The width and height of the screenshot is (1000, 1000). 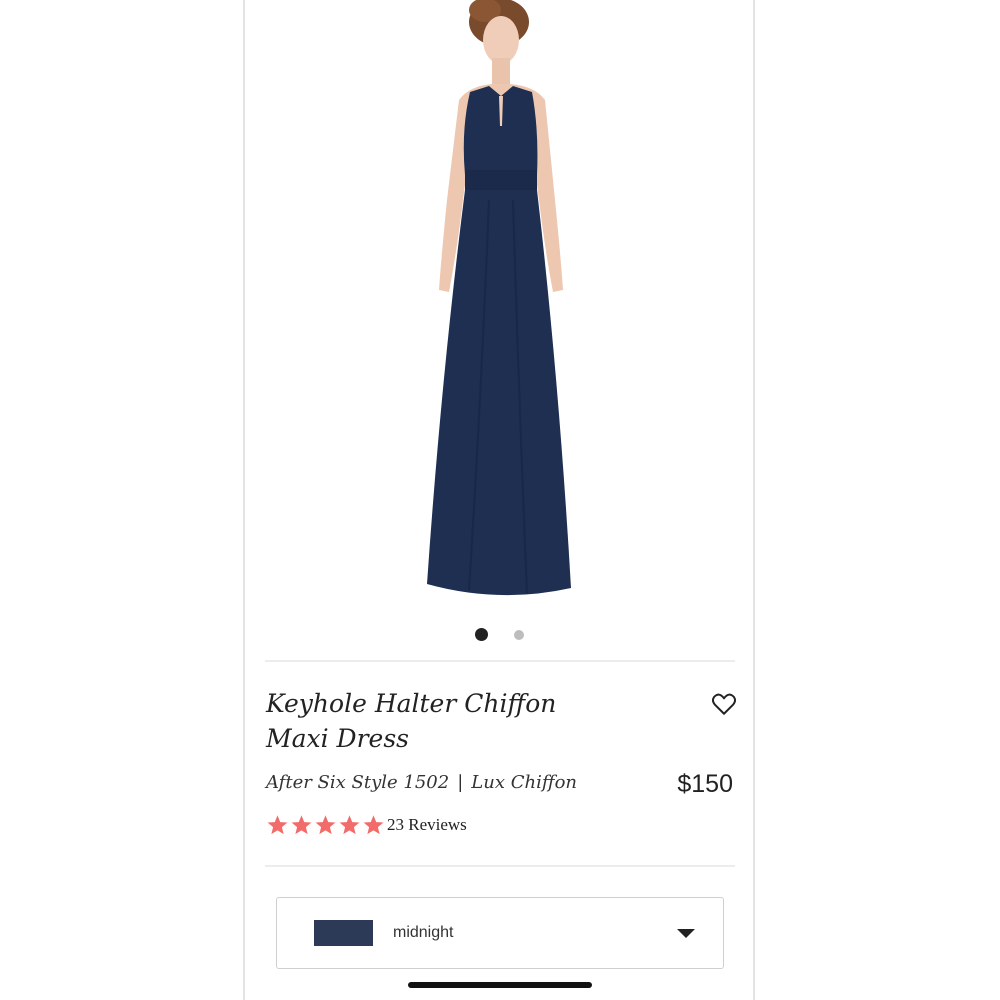 I want to click on home-indicator, so click(x=500, y=985).